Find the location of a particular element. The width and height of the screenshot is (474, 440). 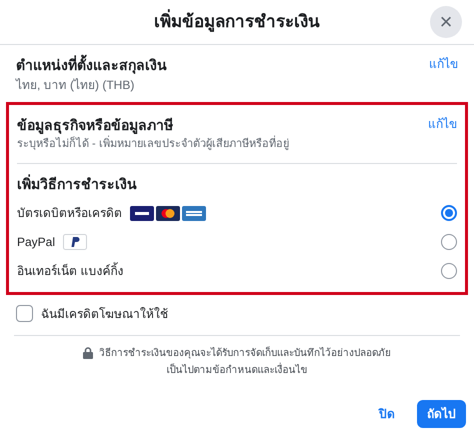

checkbox is located at coordinates (24, 313).